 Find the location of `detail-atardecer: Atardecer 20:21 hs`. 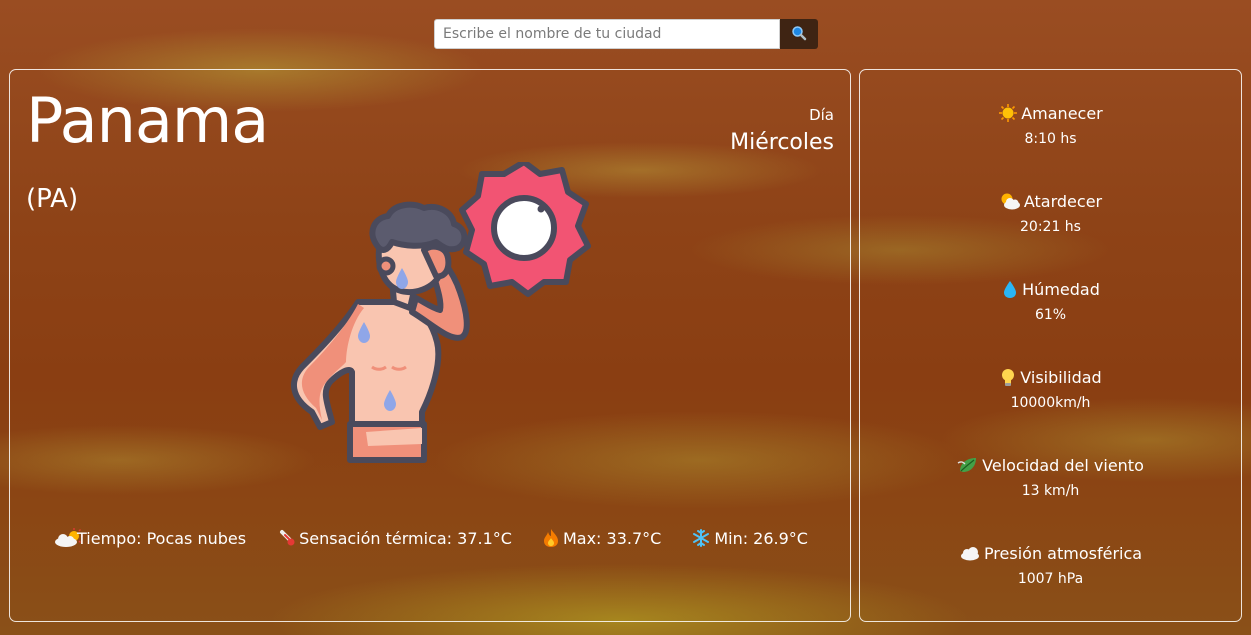

detail-atardecer: Atardecer 20:21 hs is located at coordinates (1050, 213).